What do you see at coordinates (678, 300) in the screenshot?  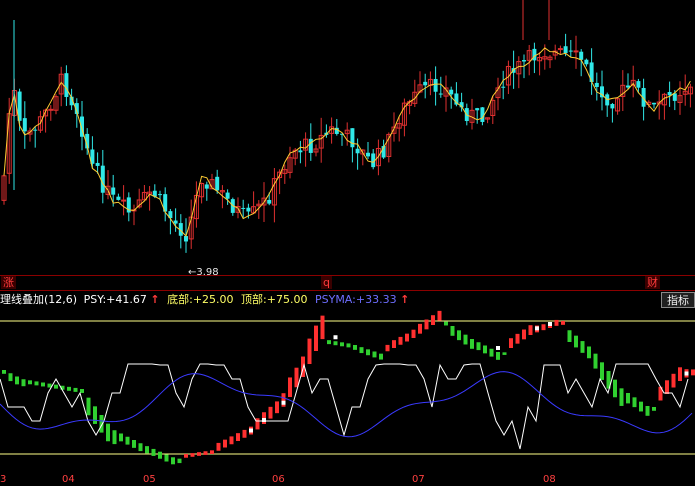 I see `indicator-button: 指标` at bounding box center [678, 300].